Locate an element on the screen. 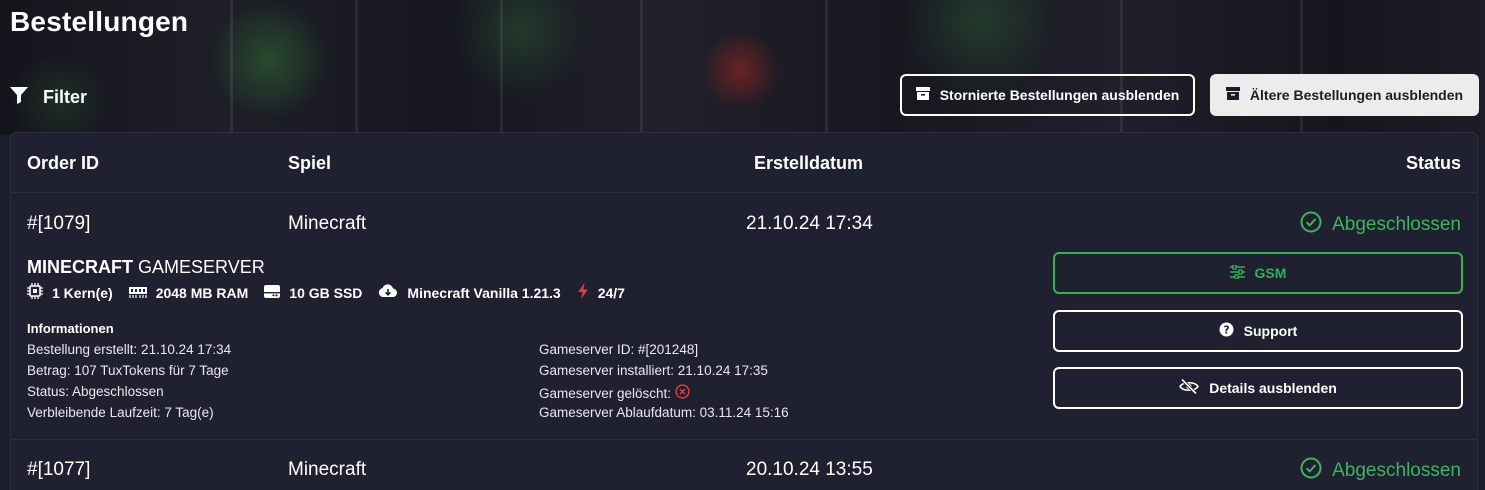 This screenshot has width=1485, height=490. spec-disk: 10 GB SSD is located at coordinates (313, 292).